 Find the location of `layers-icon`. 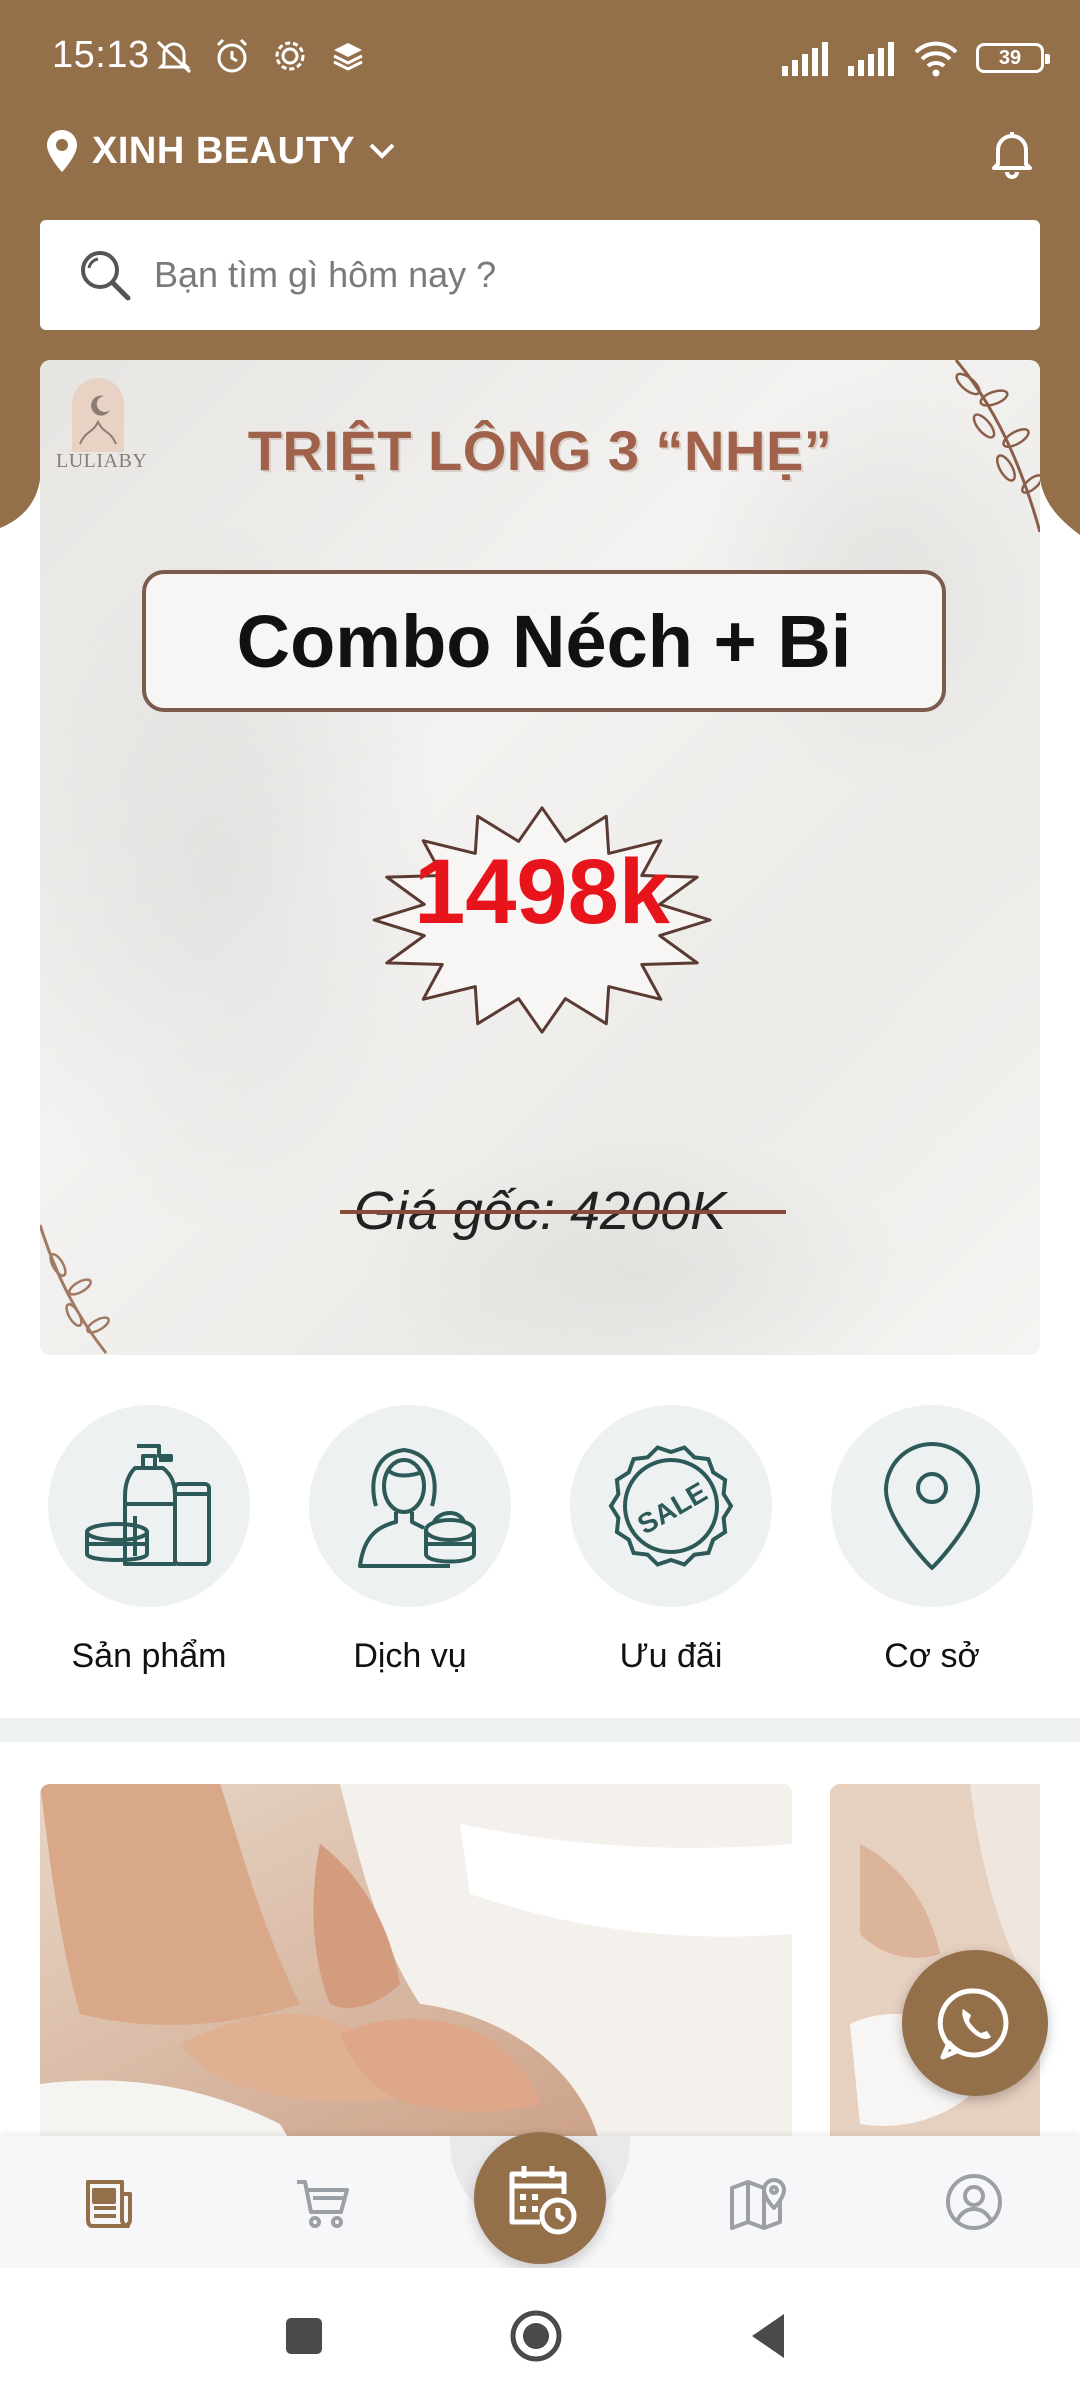

layers-icon is located at coordinates (348, 57).